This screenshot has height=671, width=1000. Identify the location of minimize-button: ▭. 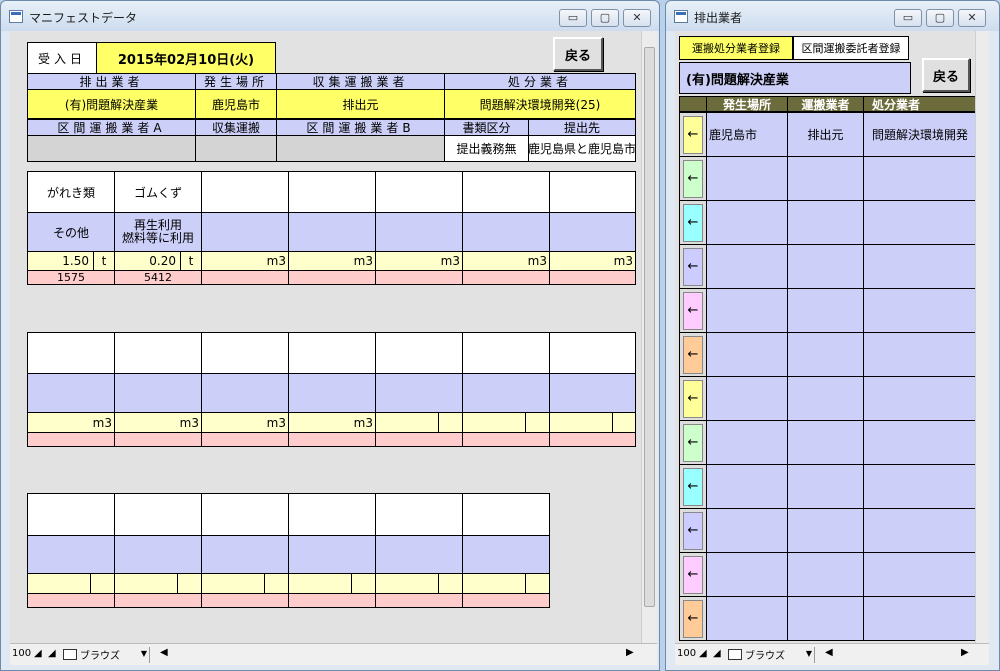
(573, 18).